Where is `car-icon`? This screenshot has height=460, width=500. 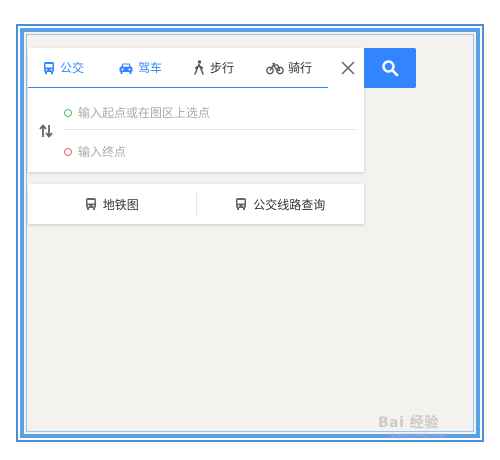 car-icon is located at coordinates (126, 68).